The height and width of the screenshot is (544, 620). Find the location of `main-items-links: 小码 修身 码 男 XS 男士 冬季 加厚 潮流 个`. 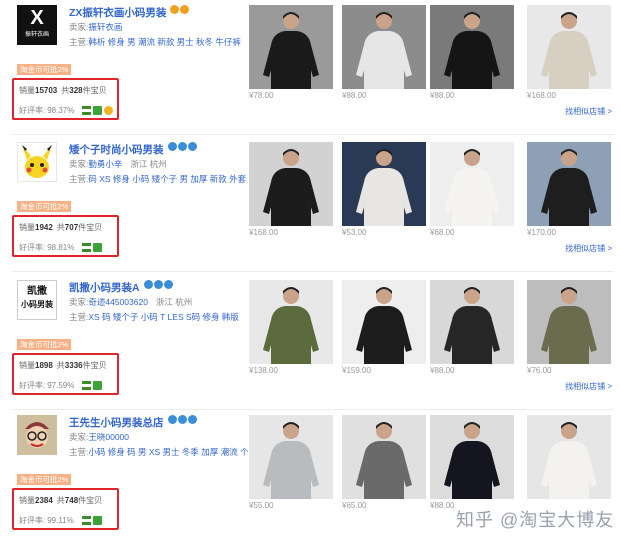

main-items-links: 小码 修身 码 男 XS 男士 冬季 加厚 潮流 个 is located at coordinates (168, 452).